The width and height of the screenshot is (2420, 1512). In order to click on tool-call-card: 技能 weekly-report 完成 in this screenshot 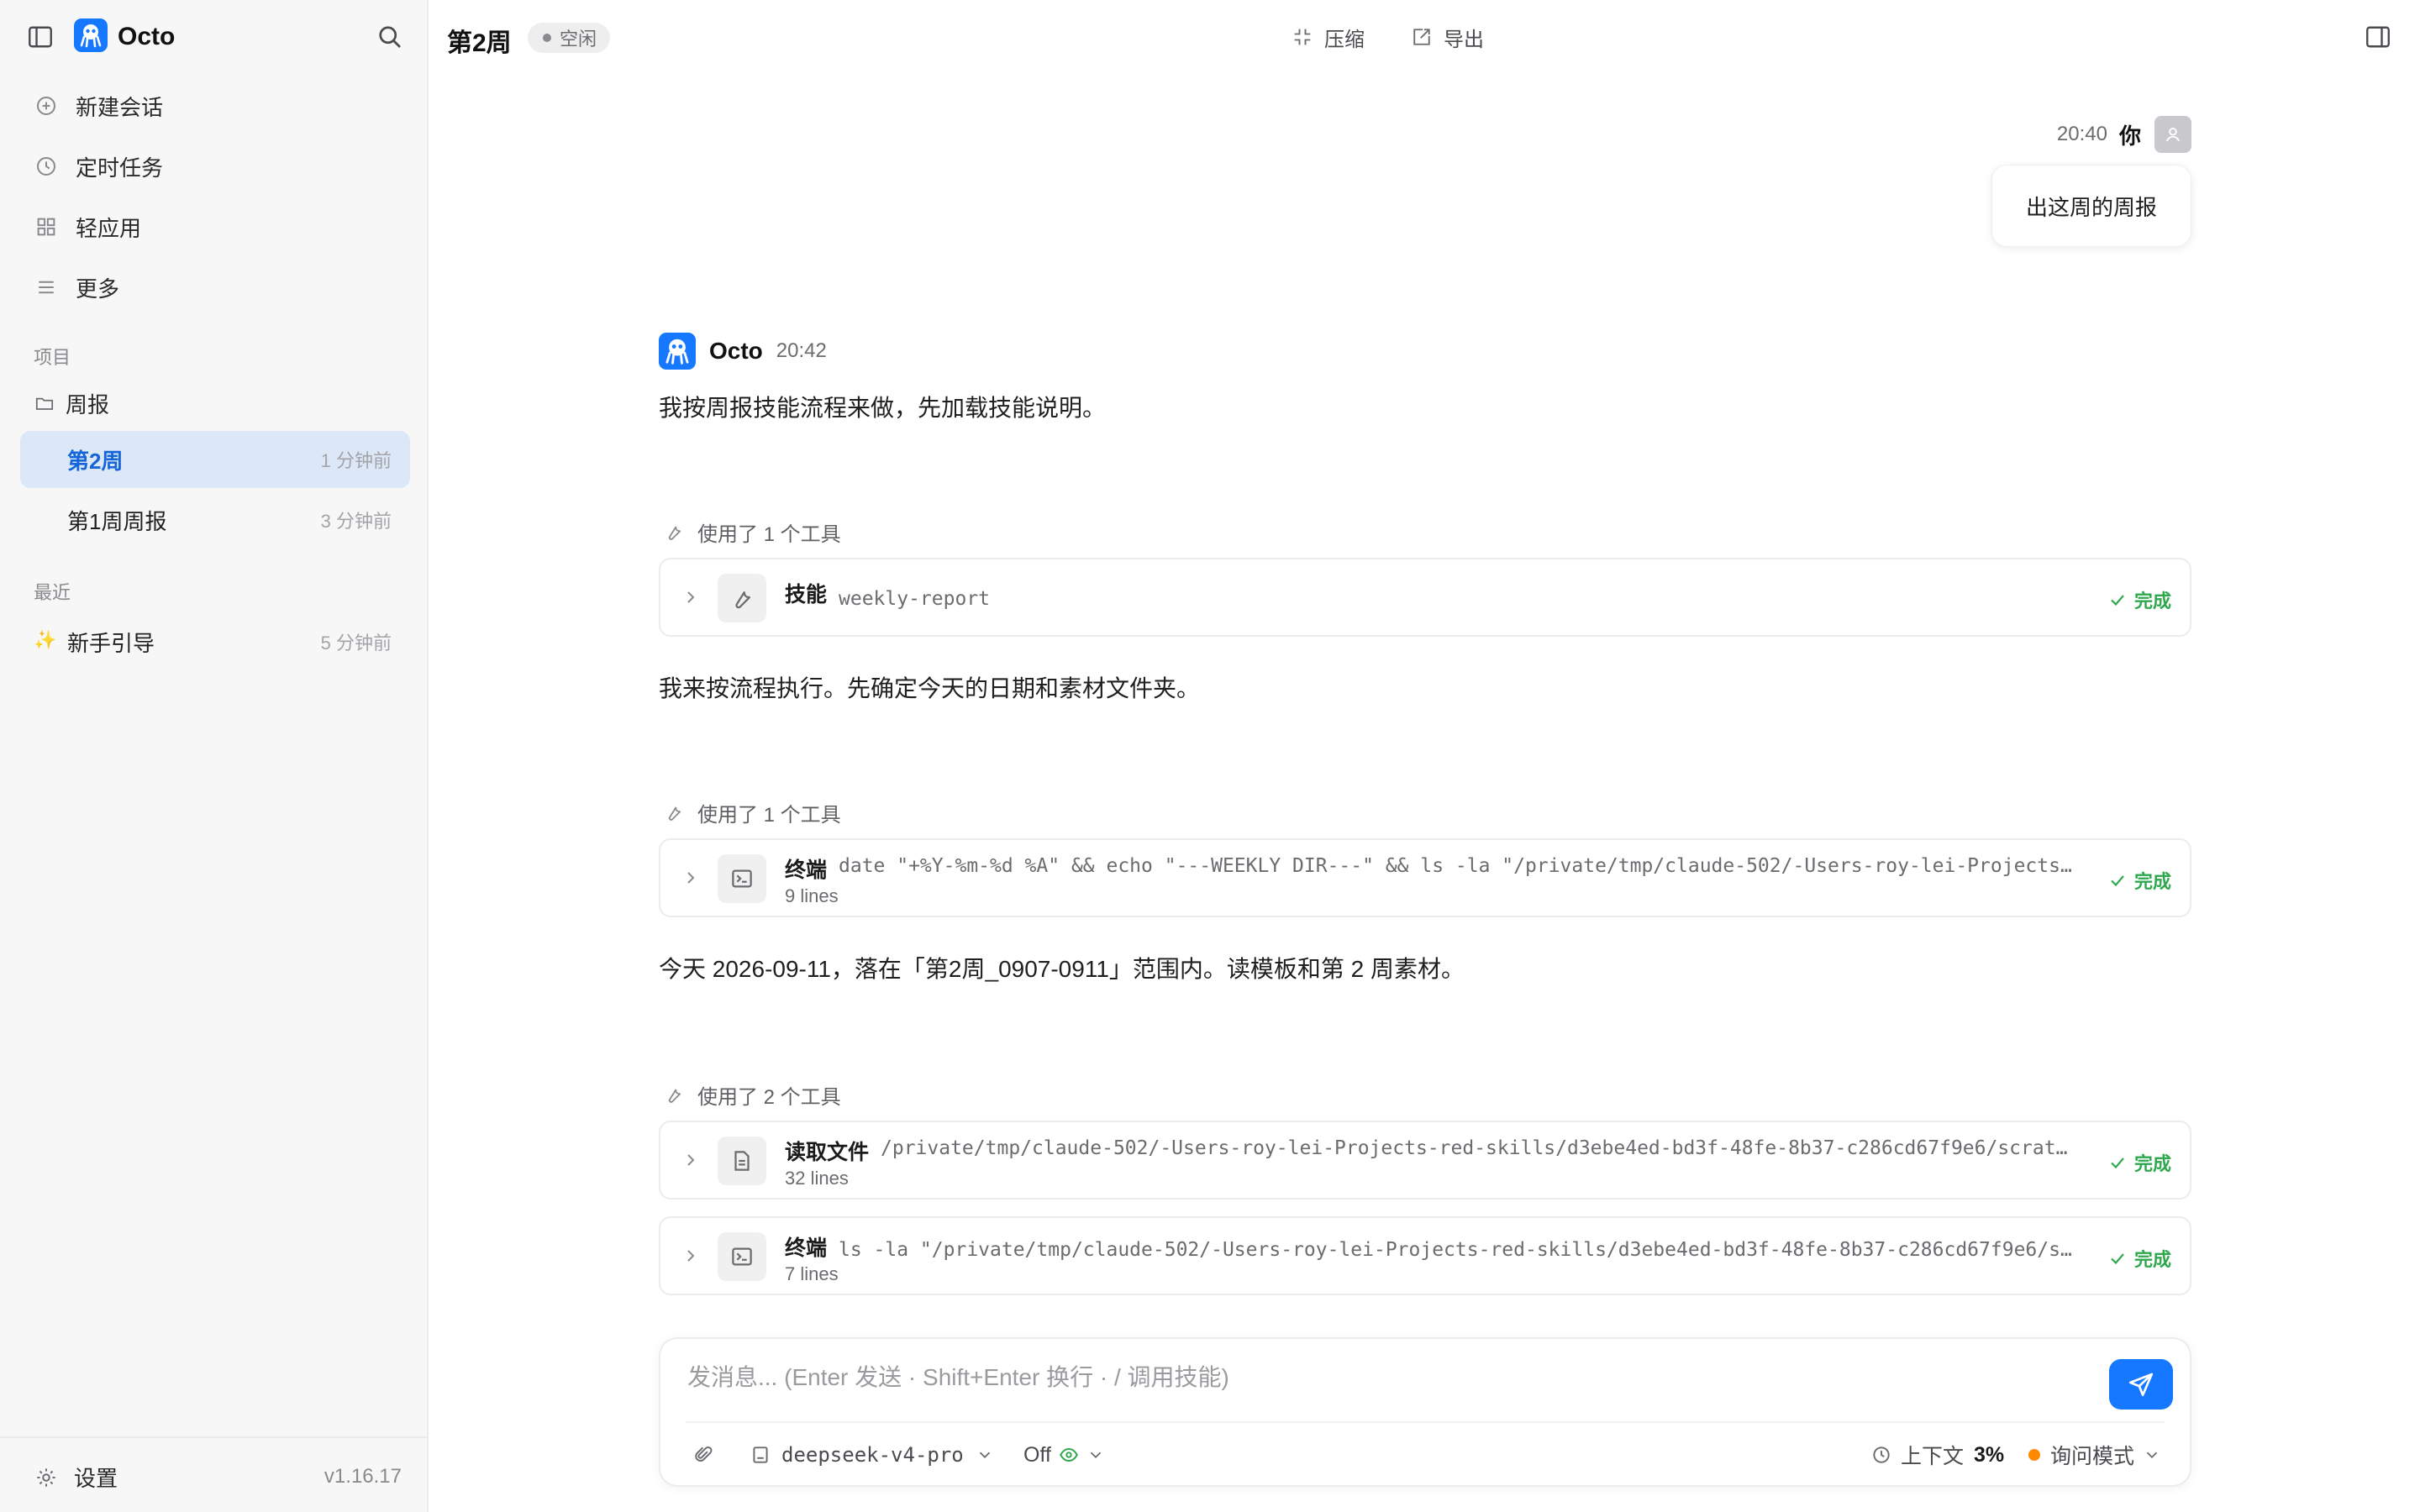, I will do `click(1425, 597)`.